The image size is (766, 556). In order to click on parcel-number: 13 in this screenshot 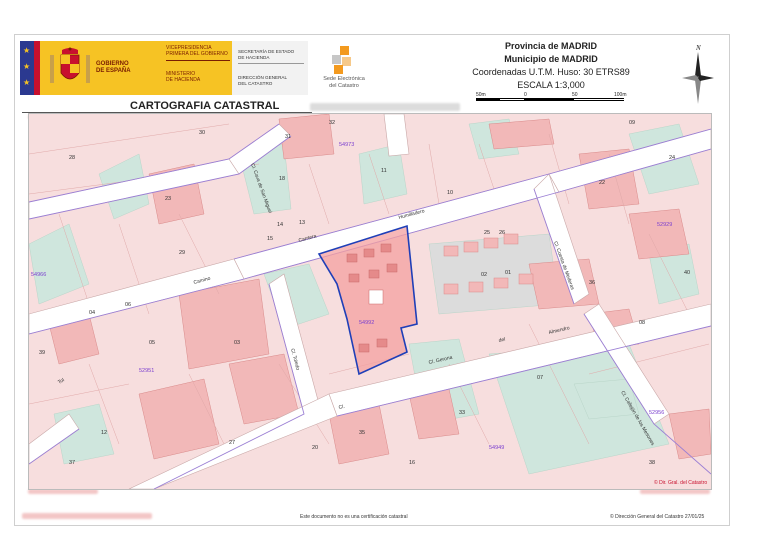, I will do `click(302, 223)`.